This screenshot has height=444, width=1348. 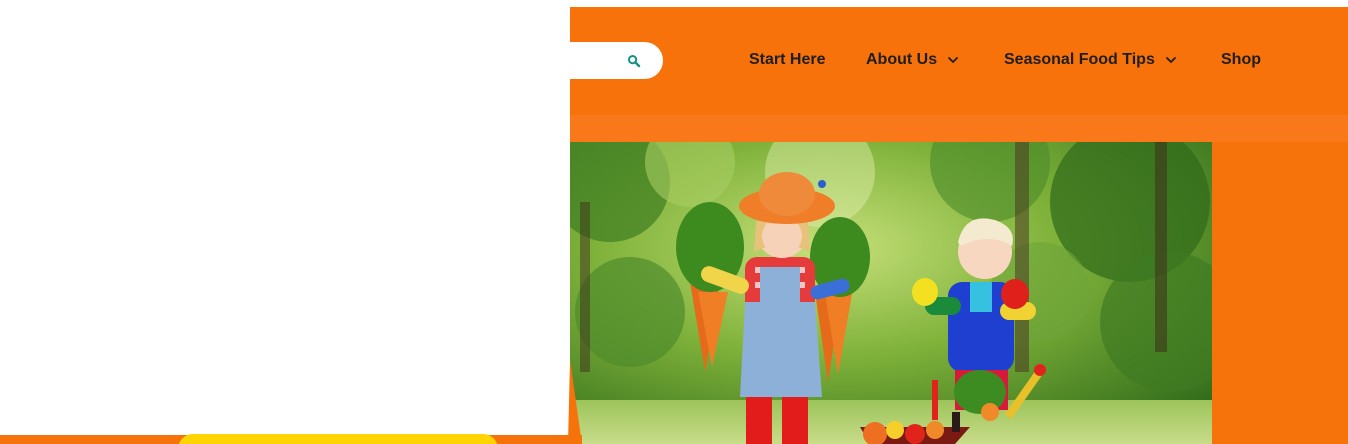 I want to click on search-icon, so click(x=634, y=61).